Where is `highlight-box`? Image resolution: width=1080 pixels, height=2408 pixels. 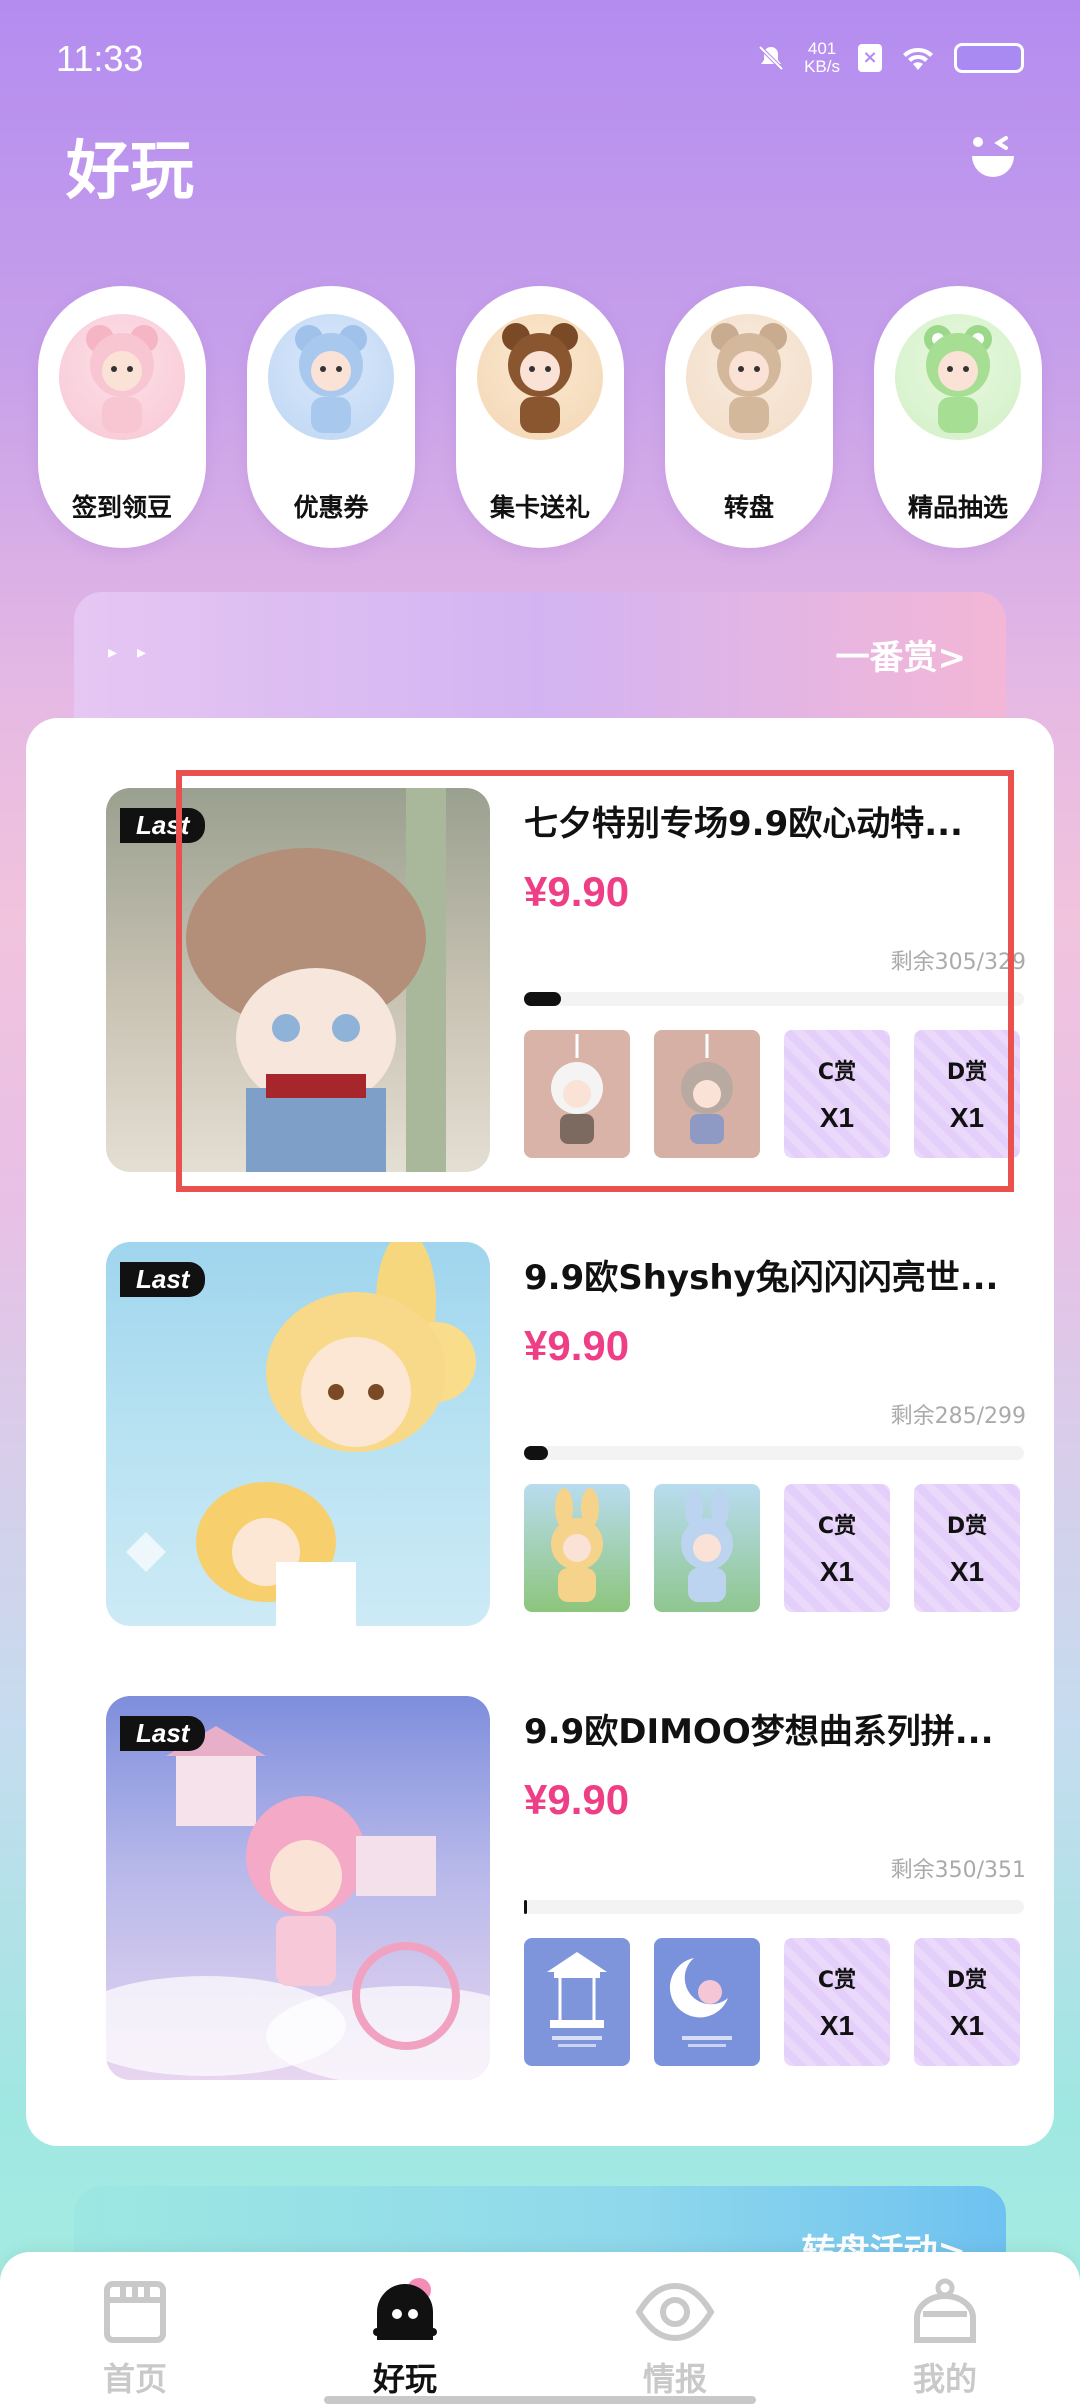
highlight-box is located at coordinates (595, 981).